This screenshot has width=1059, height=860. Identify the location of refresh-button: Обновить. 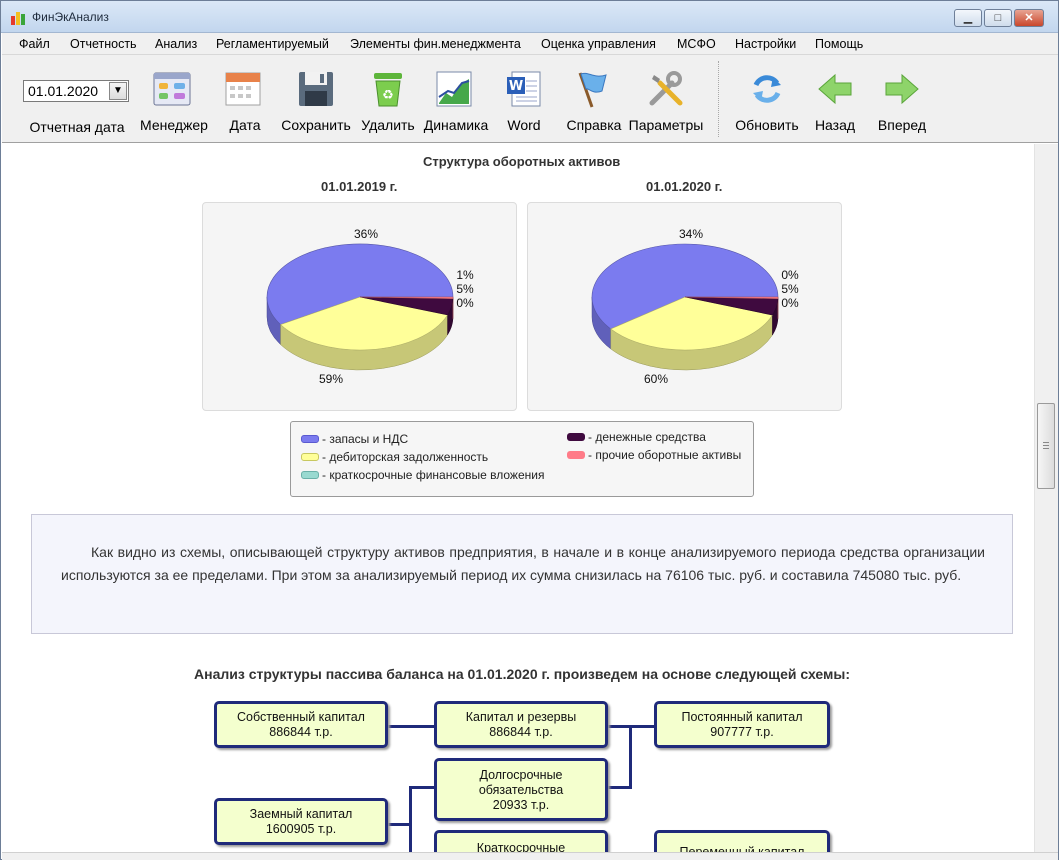
(767, 101).